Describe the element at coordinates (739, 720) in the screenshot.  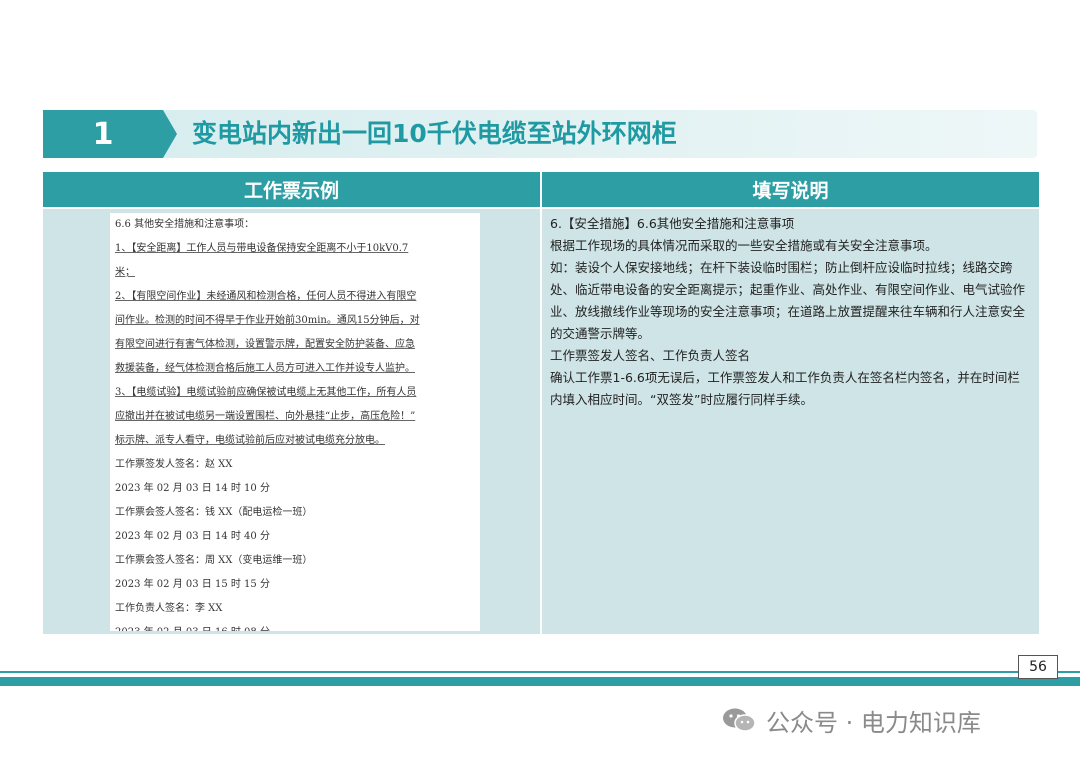
I see `wechat-icon` at that location.